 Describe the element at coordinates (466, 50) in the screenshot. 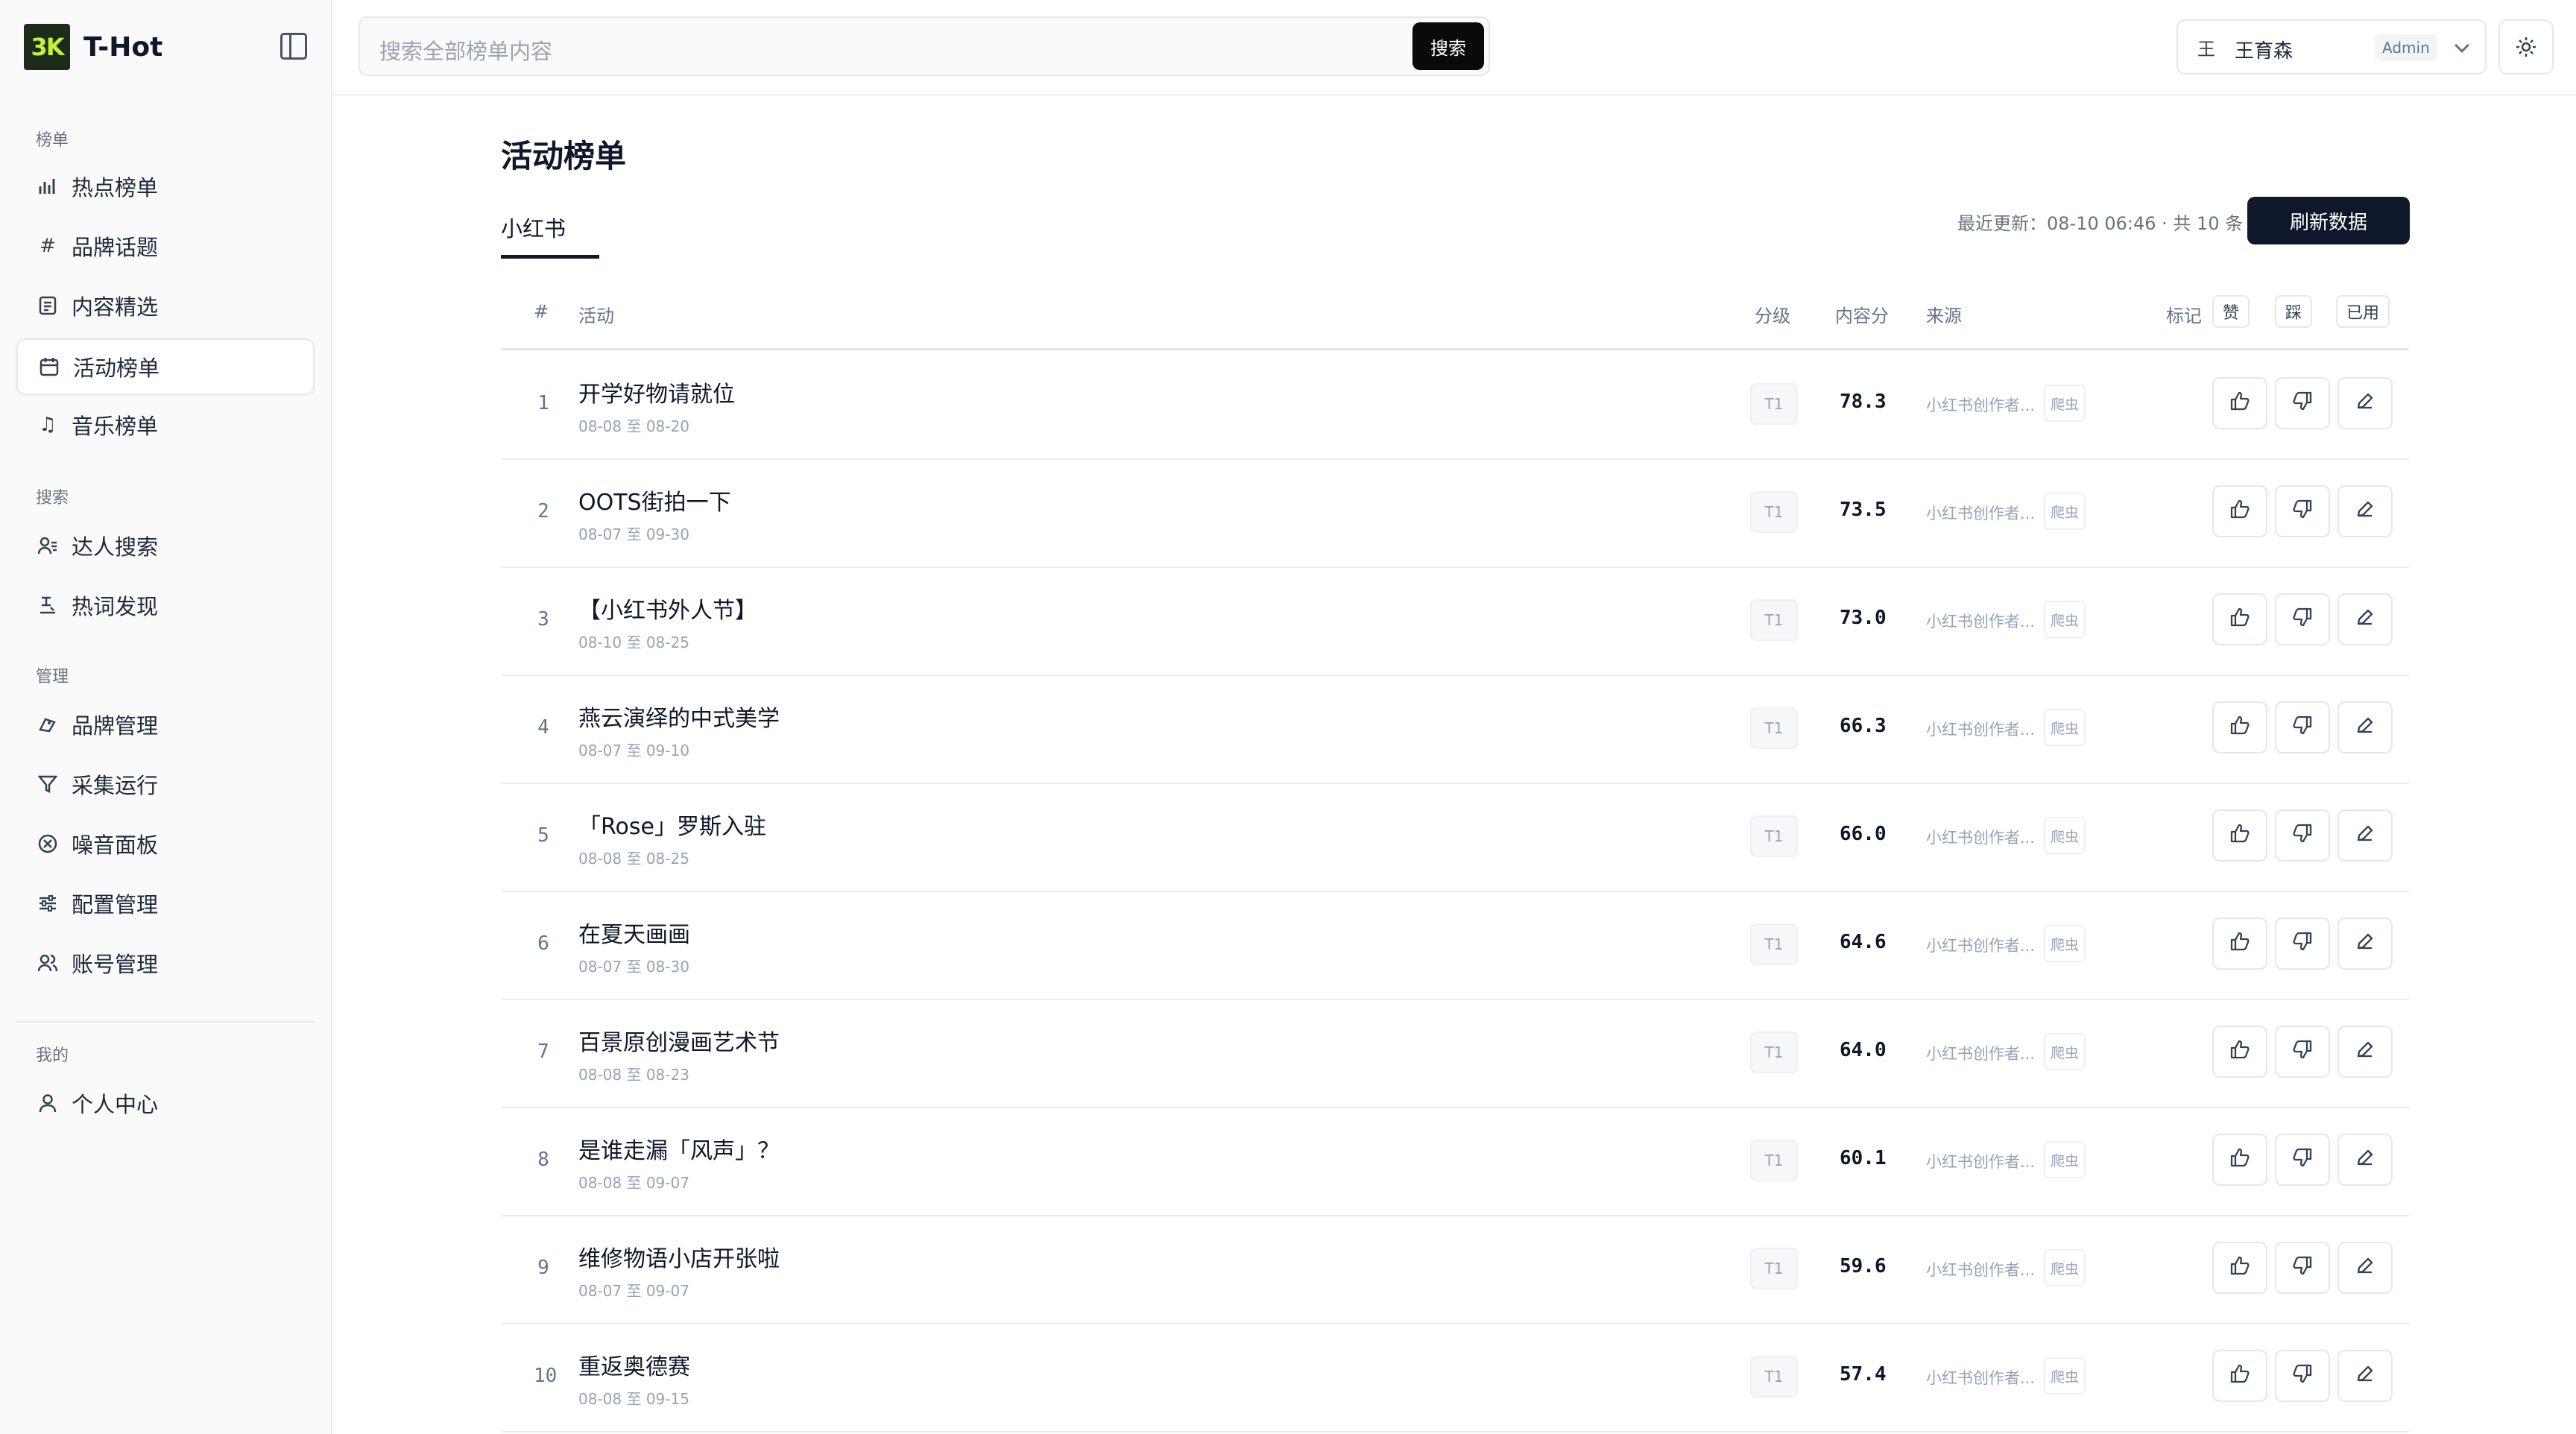

I see `search-input: 搜索全部榜单内容` at that location.